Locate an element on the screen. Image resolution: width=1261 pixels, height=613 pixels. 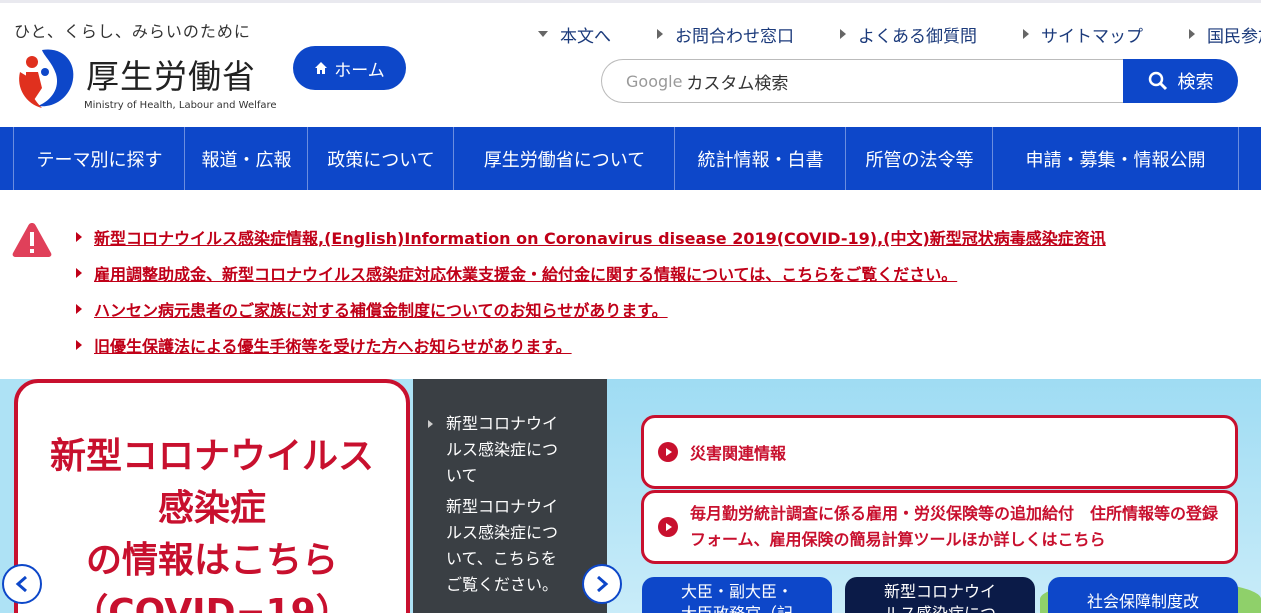
tile-ministers: 大臣・副大臣・大臣政務官（記 is located at coordinates (737, 595).